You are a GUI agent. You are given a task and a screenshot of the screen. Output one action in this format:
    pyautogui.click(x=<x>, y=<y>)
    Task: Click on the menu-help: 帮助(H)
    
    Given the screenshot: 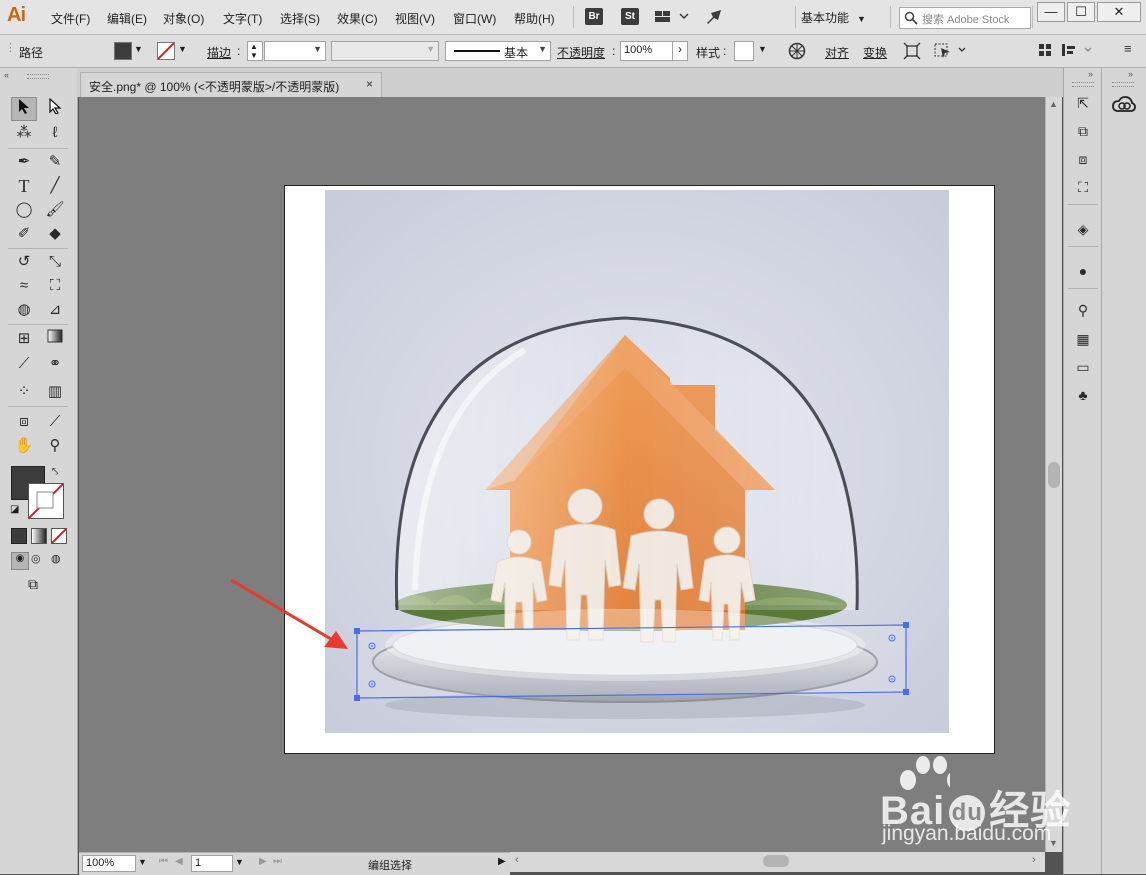 What is the action you would take?
    pyautogui.click(x=534, y=18)
    